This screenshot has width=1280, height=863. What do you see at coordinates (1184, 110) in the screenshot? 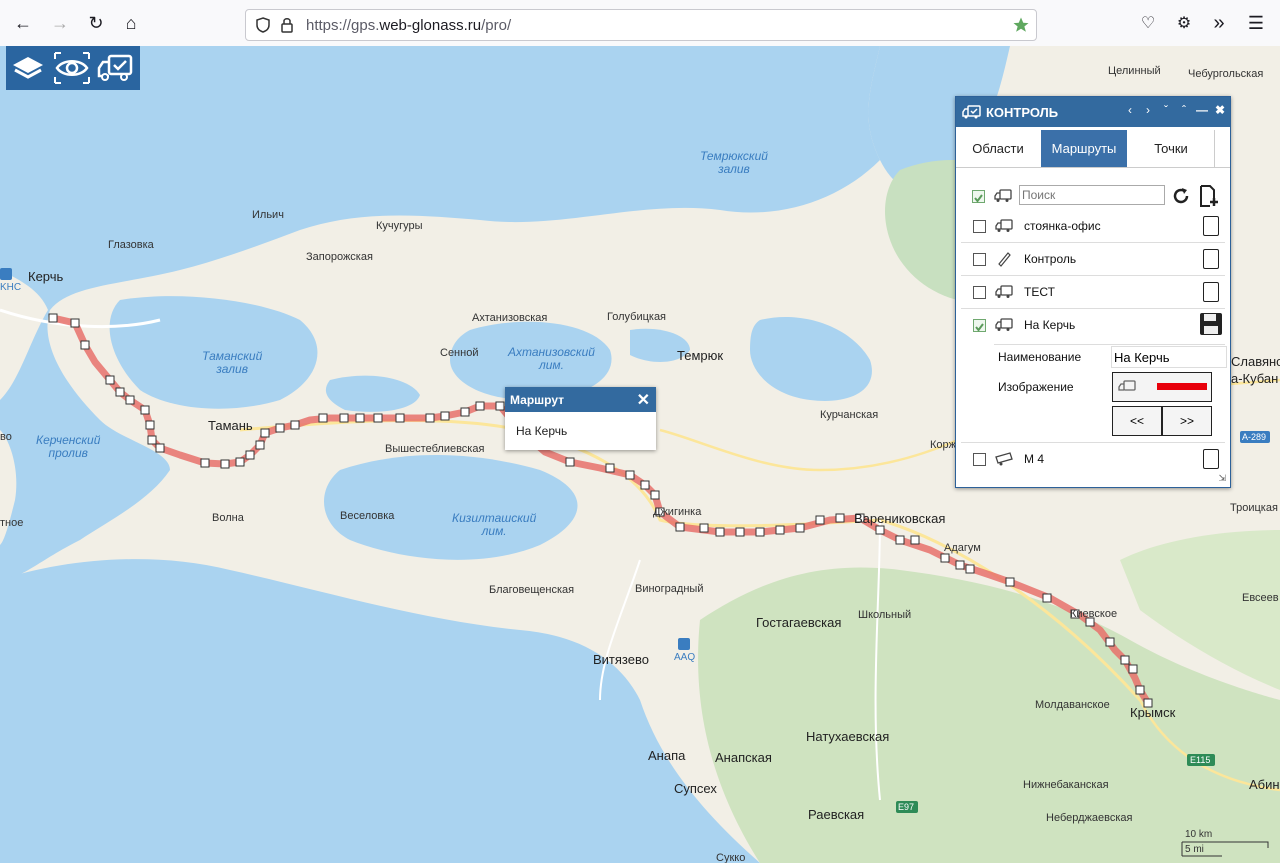
I see `panel-collapse-up-icon: ˆ` at bounding box center [1184, 110].